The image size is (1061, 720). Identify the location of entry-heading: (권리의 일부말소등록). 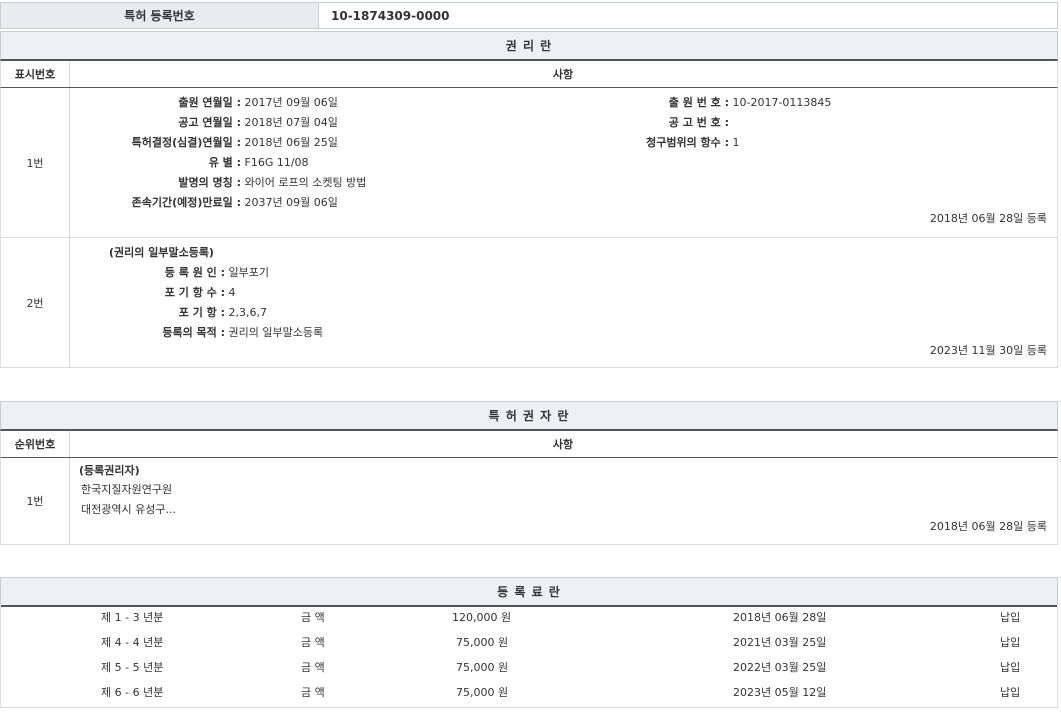
(161, 253).